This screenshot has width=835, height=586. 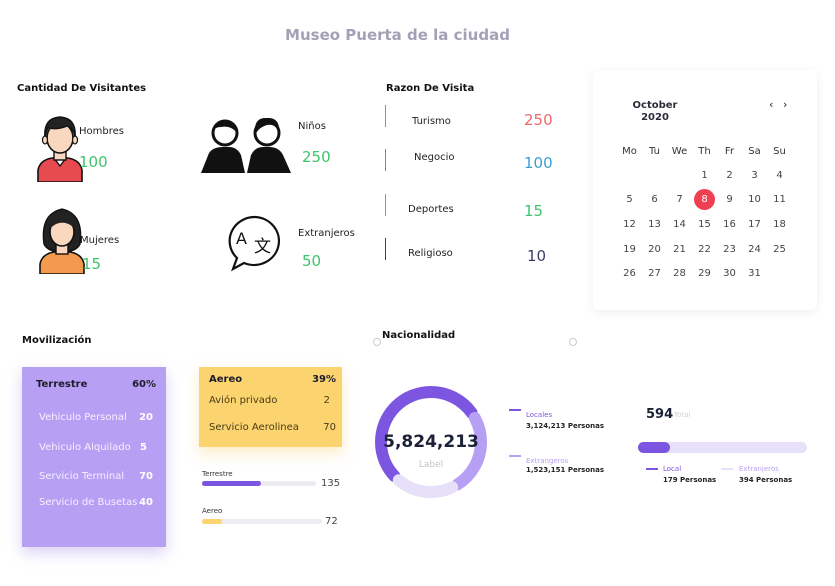 I want to click on man-avatar-icon, so click(x=60, y=149).